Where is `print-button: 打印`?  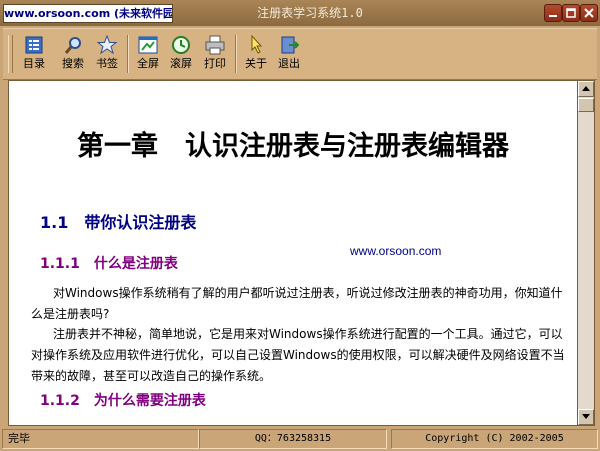
print-button: 打印 is located at coordinates (215, 54).